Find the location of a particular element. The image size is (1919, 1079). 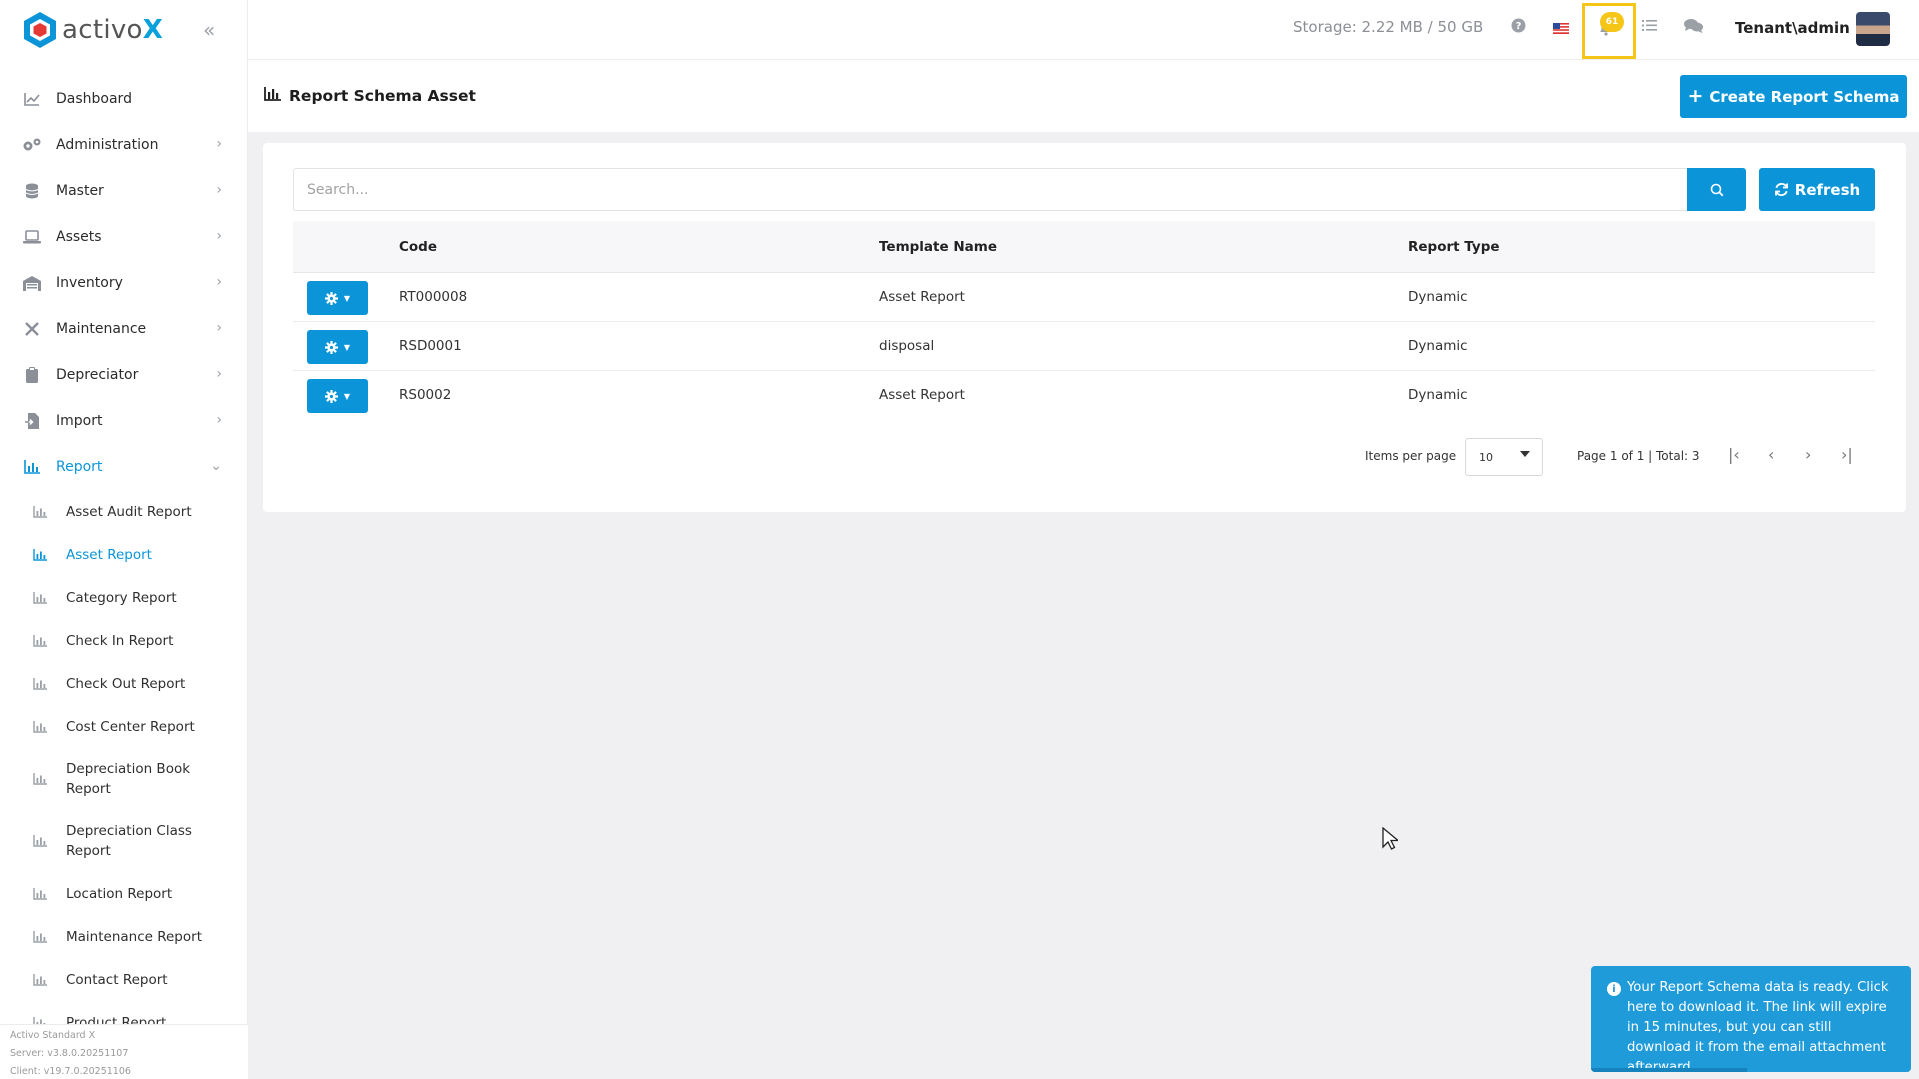

page-title: Report Schema Asset is located at coordinates (370, 96).